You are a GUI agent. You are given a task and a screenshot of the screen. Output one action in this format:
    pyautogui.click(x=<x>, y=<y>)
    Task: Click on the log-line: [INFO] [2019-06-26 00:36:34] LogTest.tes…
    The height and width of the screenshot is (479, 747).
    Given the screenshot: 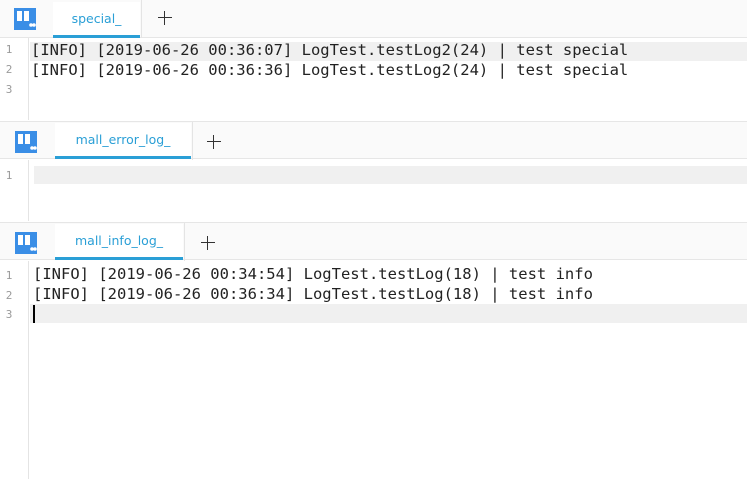 What is the action you would take?
    pyautogui.click(x=313, y=294)
    